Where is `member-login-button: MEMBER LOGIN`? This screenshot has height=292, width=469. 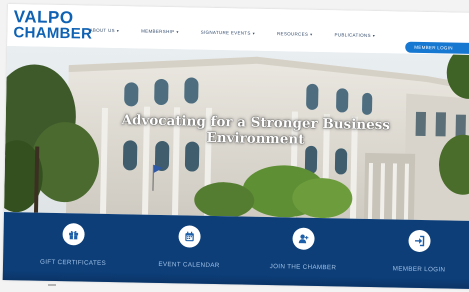 member-login-button: MEMBER LOGIN is located at coordinates (437, 48).